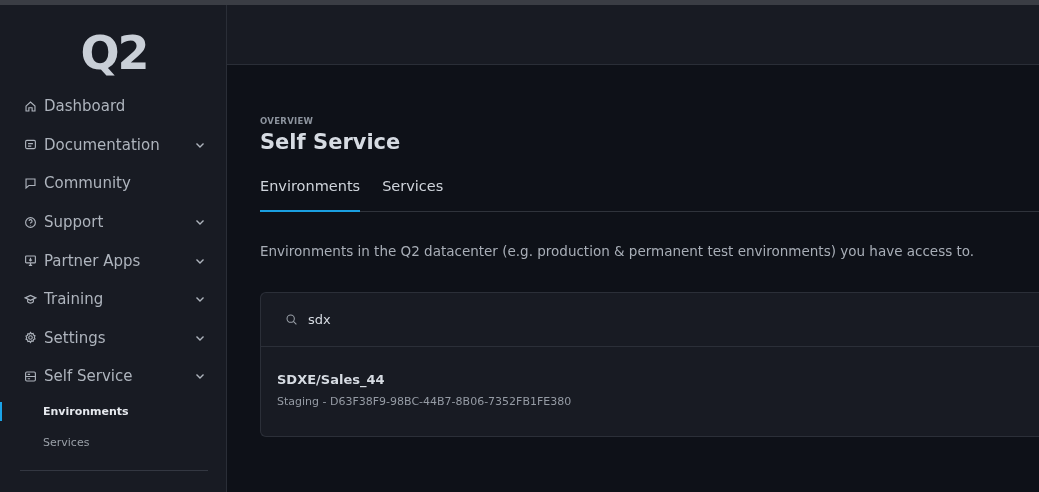 Image resolution: width=1039 pixels, height=492 pixels. Describe the element at coordinates (287, 121) in the screenshot. I see `page-eyebrow: OVERVIEW` at that location.